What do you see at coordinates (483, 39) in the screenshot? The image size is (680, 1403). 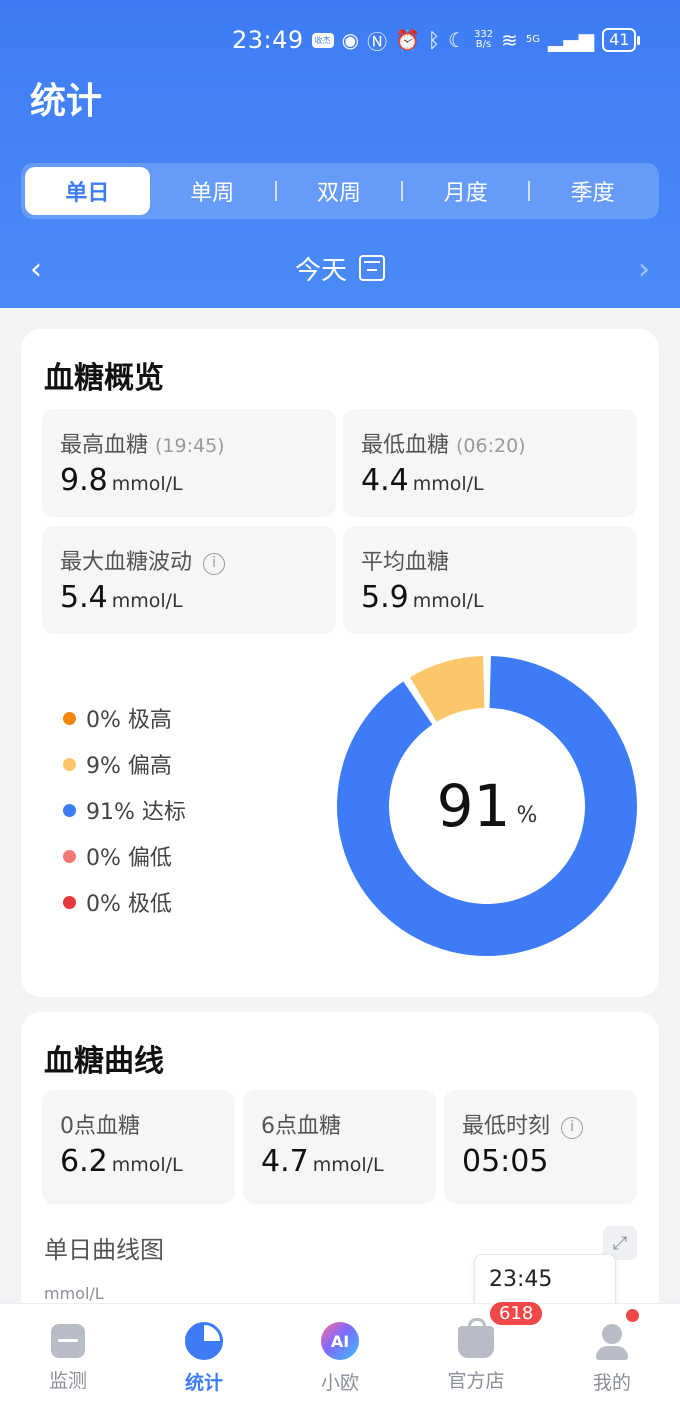 I see `net-speed: 332 B/s` at bounding box center [483, 39].